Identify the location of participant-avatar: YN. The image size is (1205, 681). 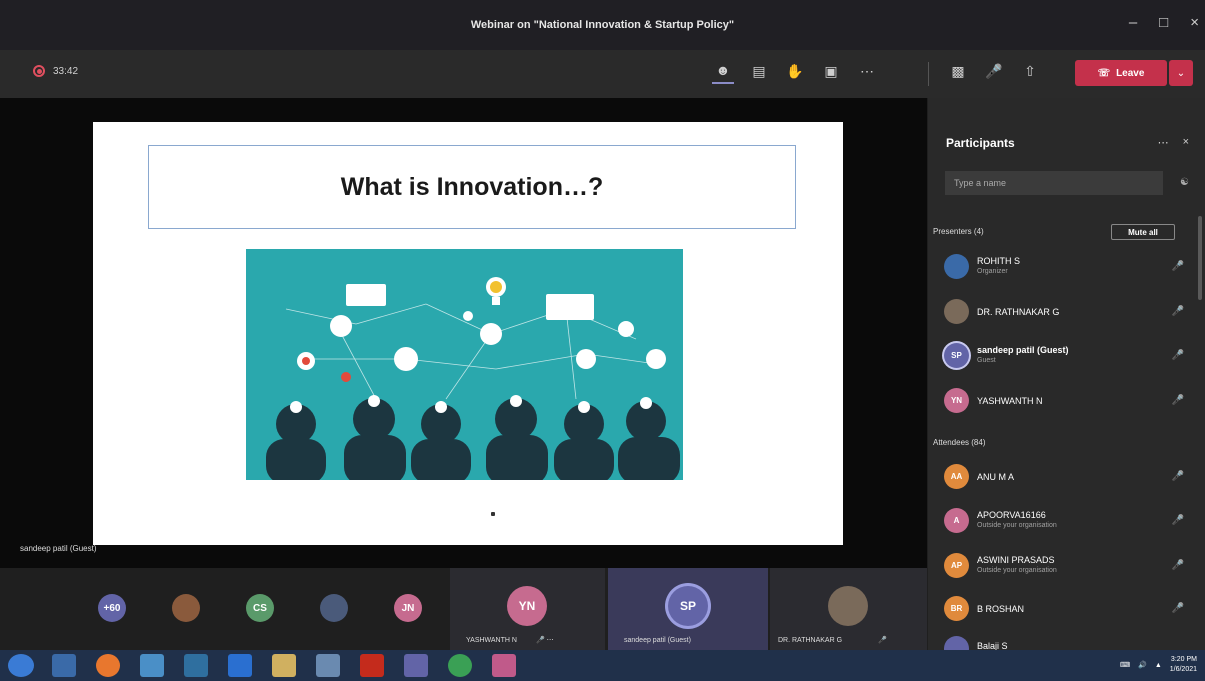
(956, 400).